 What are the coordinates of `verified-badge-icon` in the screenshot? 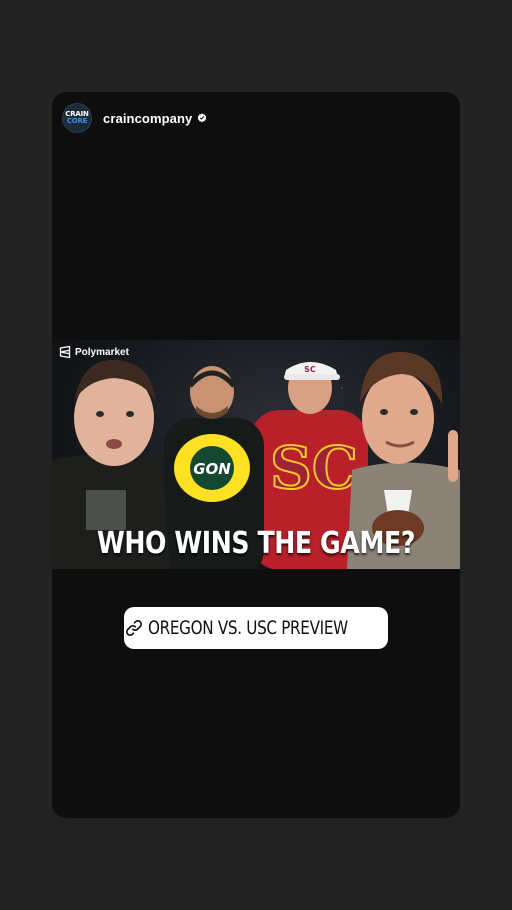 It's located at (202, 118).